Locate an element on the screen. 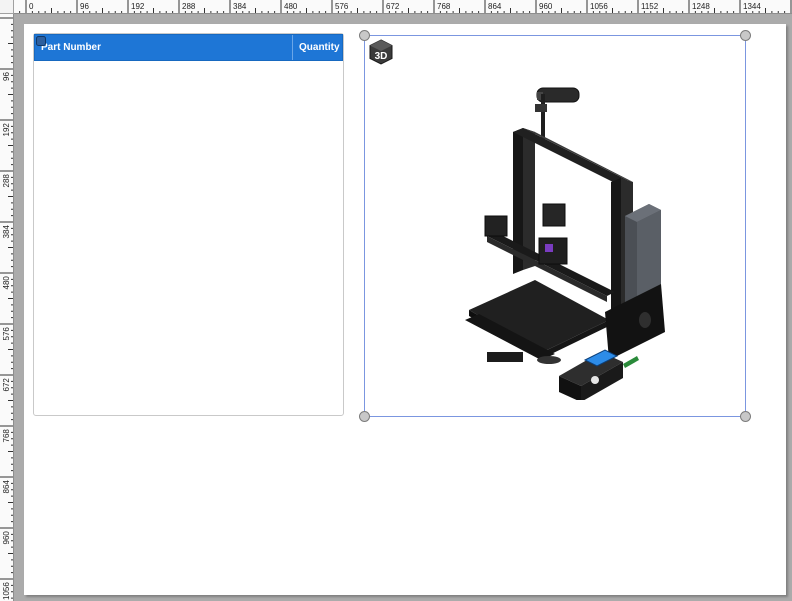 The image size is (792, 601). resize-handle-top-right is located at coordinates (745, 35).